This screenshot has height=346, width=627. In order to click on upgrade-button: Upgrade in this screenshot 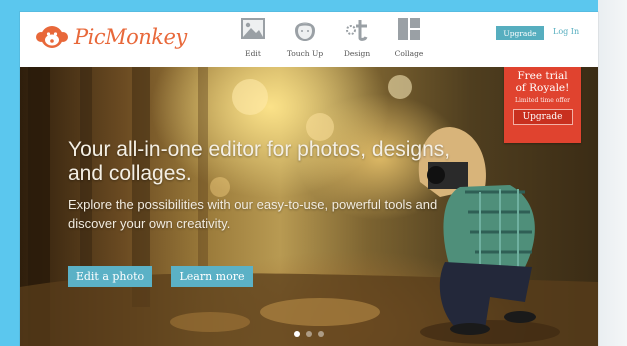, I will do `click(520, 33)`.